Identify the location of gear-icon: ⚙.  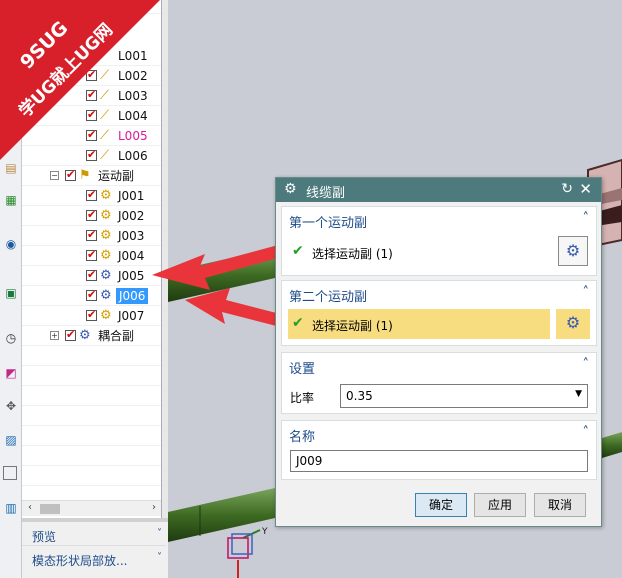
(290, 189).